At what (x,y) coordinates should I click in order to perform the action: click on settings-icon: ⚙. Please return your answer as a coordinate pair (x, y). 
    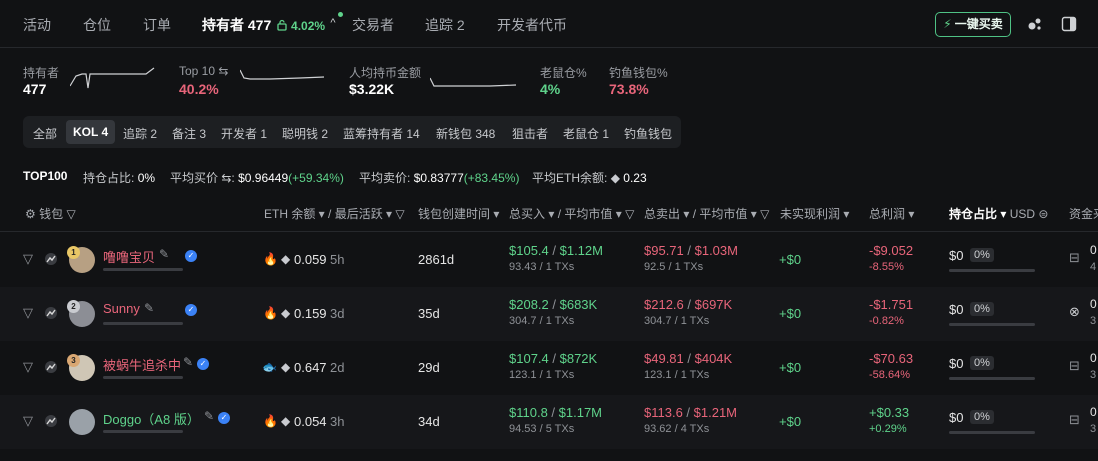
    Looking at the image, I should click on (30, 214).